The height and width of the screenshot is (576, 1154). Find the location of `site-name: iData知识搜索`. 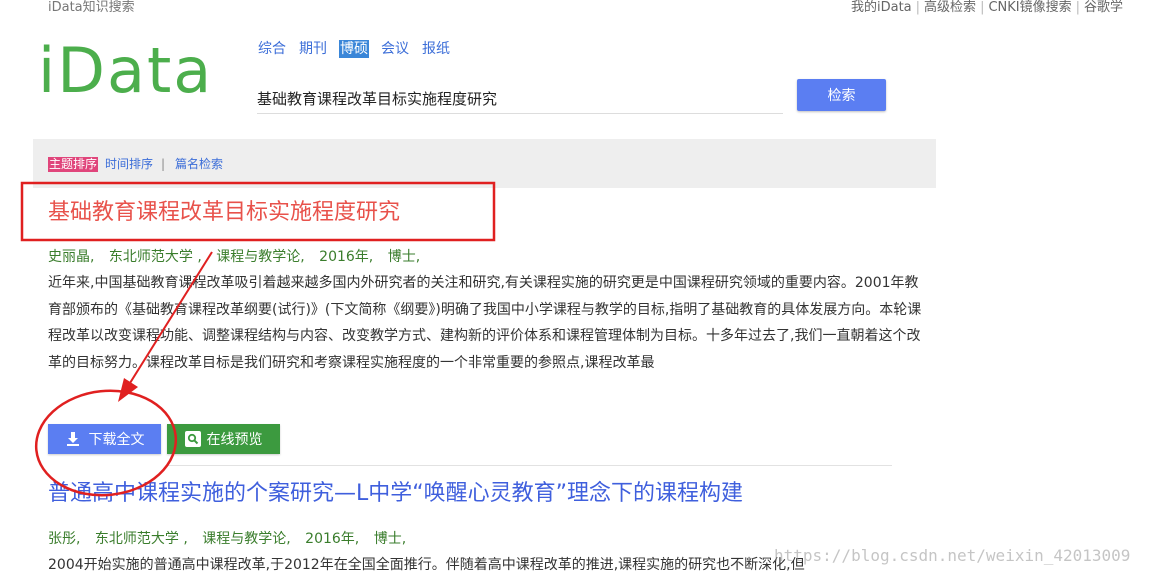

site-name: iData知识搜索 is located at coordinates (91, 7).